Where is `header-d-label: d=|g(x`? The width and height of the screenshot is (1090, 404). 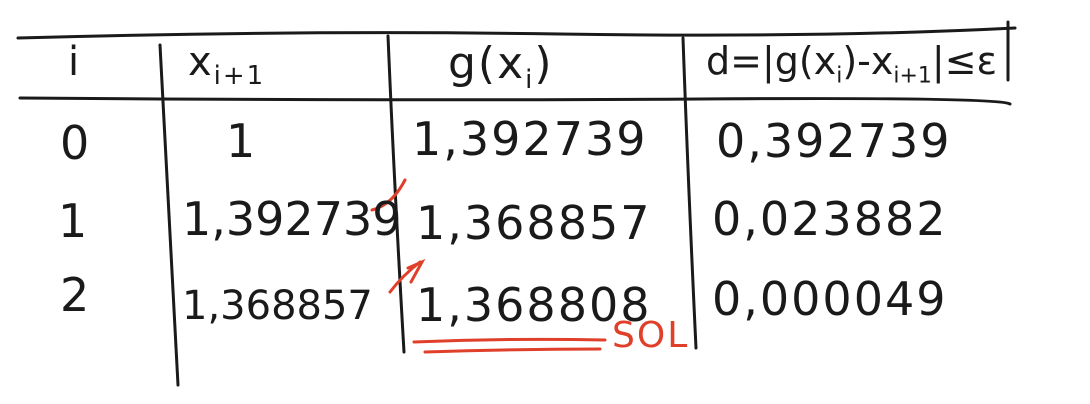
header-d-label: d=|g(x is located at coordinates (771, 61).